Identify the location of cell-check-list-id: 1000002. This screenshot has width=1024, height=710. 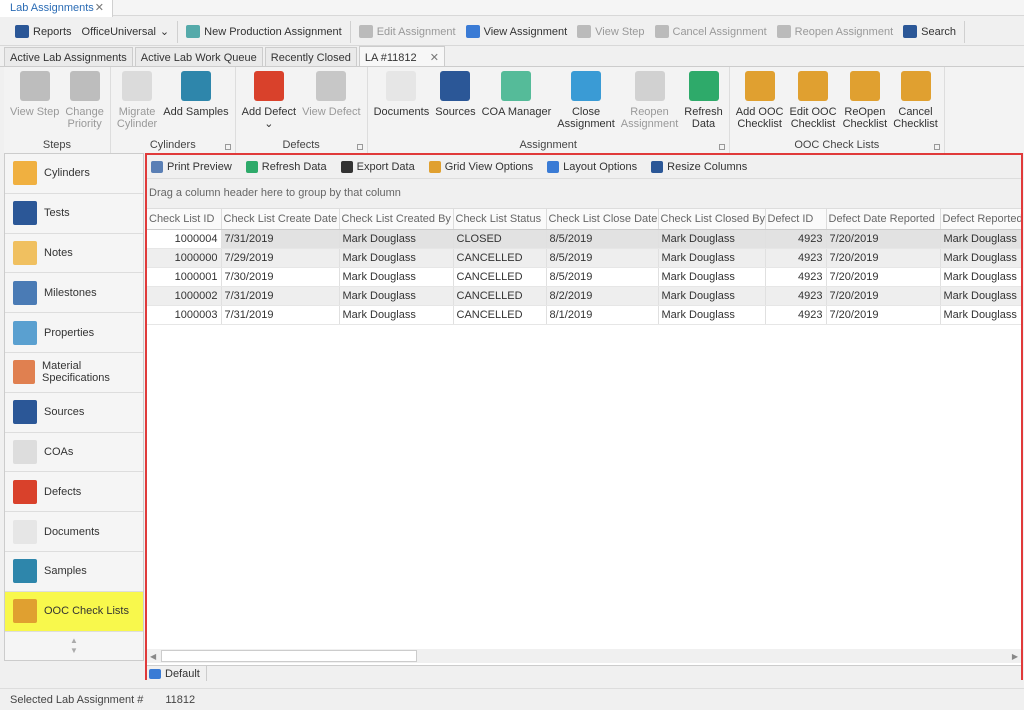
(184, 296).